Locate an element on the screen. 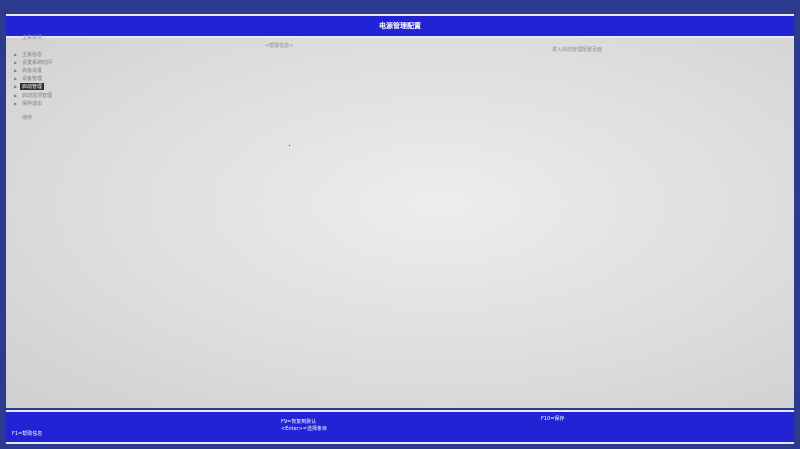 The height and width of the screenshot is (449, 800). menu-item-save-exit: ▶ 保存退出 is located at coordinates (34, 103).